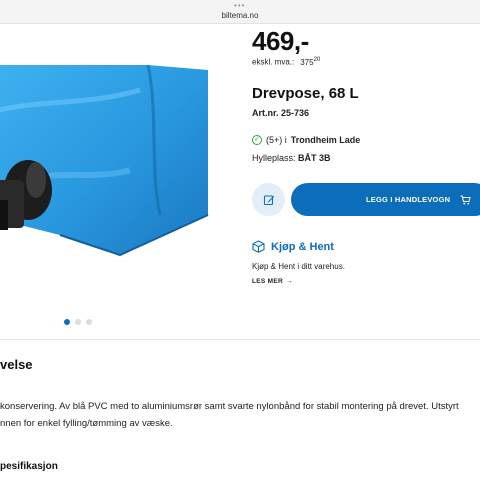 Image resolution: width=480 pixels, height=480 pixels. Describe the element at coordinates (267, 281) in the screenshot. I see `read-more-label: LES MER` at that location.